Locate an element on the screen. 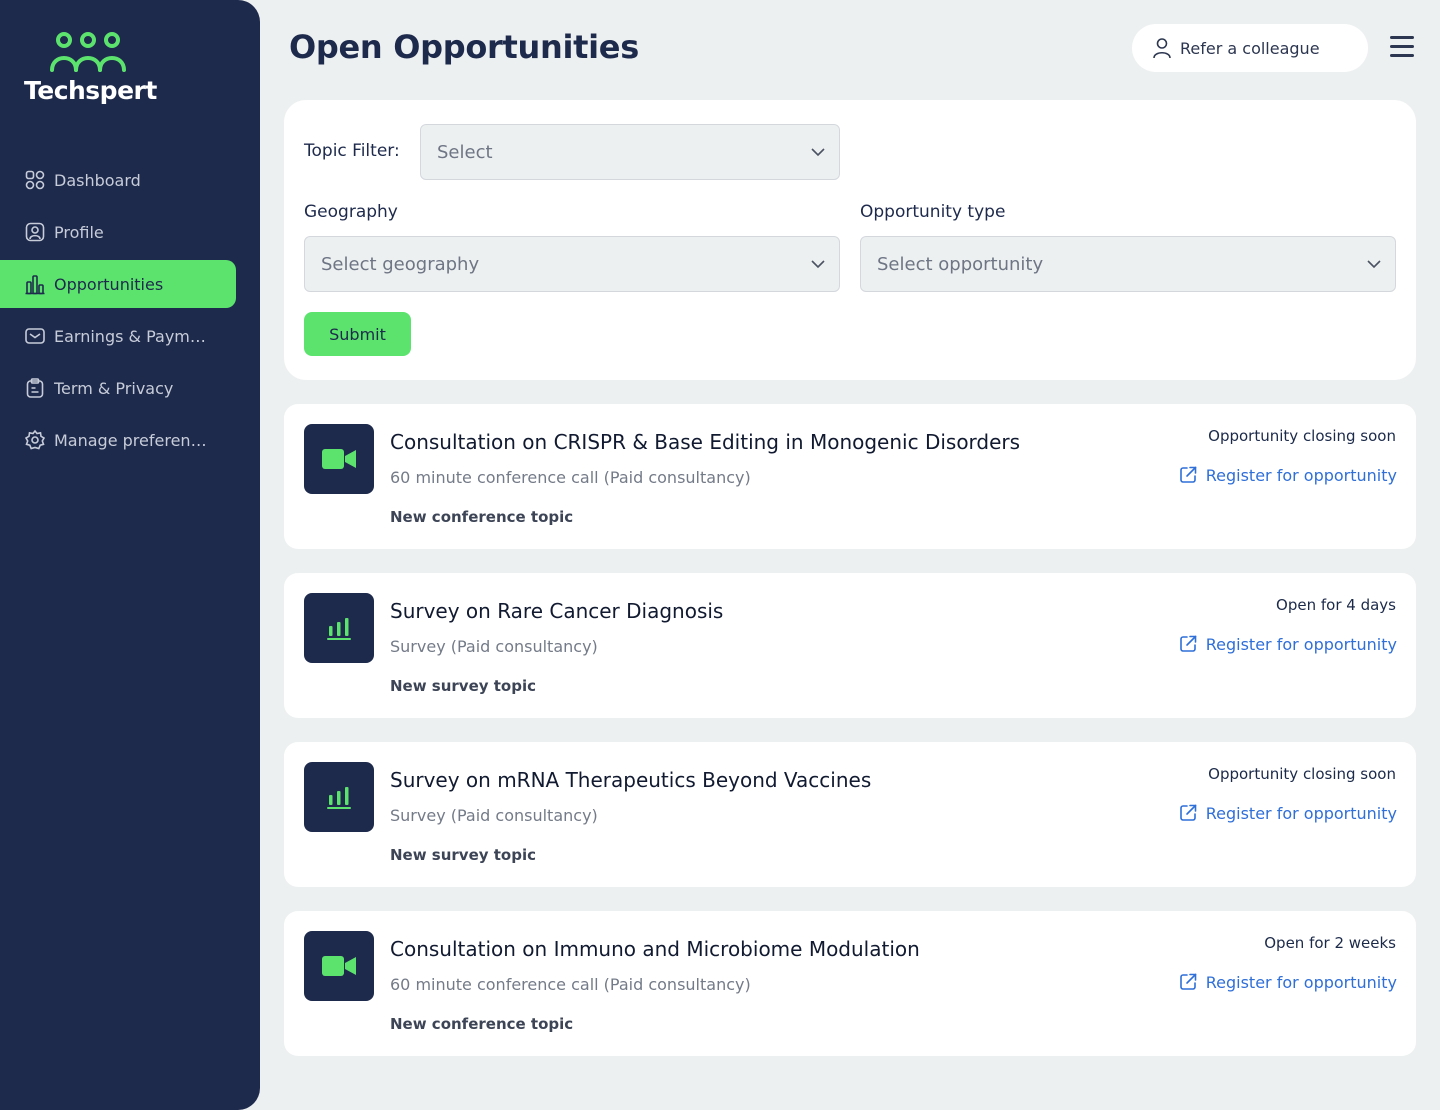 Image resolution: width=1440 pixels, height=1110 pixels. sidebar-item-label: Manage preferences is located at coordinates (134, 440).